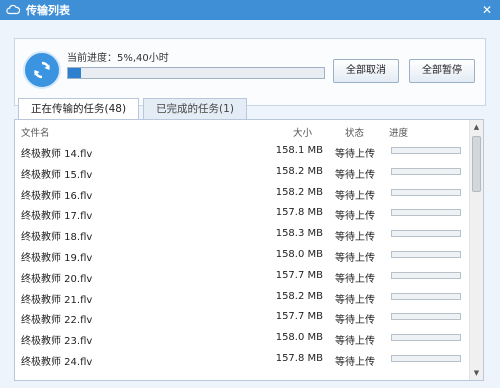 The width and height of the screenshot is (500, 388). What do you see at coordinates (242, 233) in the screenshot?
I see `list-item: 终极教师 18.flv 158.3 MB 等待上传` at bounding box center [242, 233].